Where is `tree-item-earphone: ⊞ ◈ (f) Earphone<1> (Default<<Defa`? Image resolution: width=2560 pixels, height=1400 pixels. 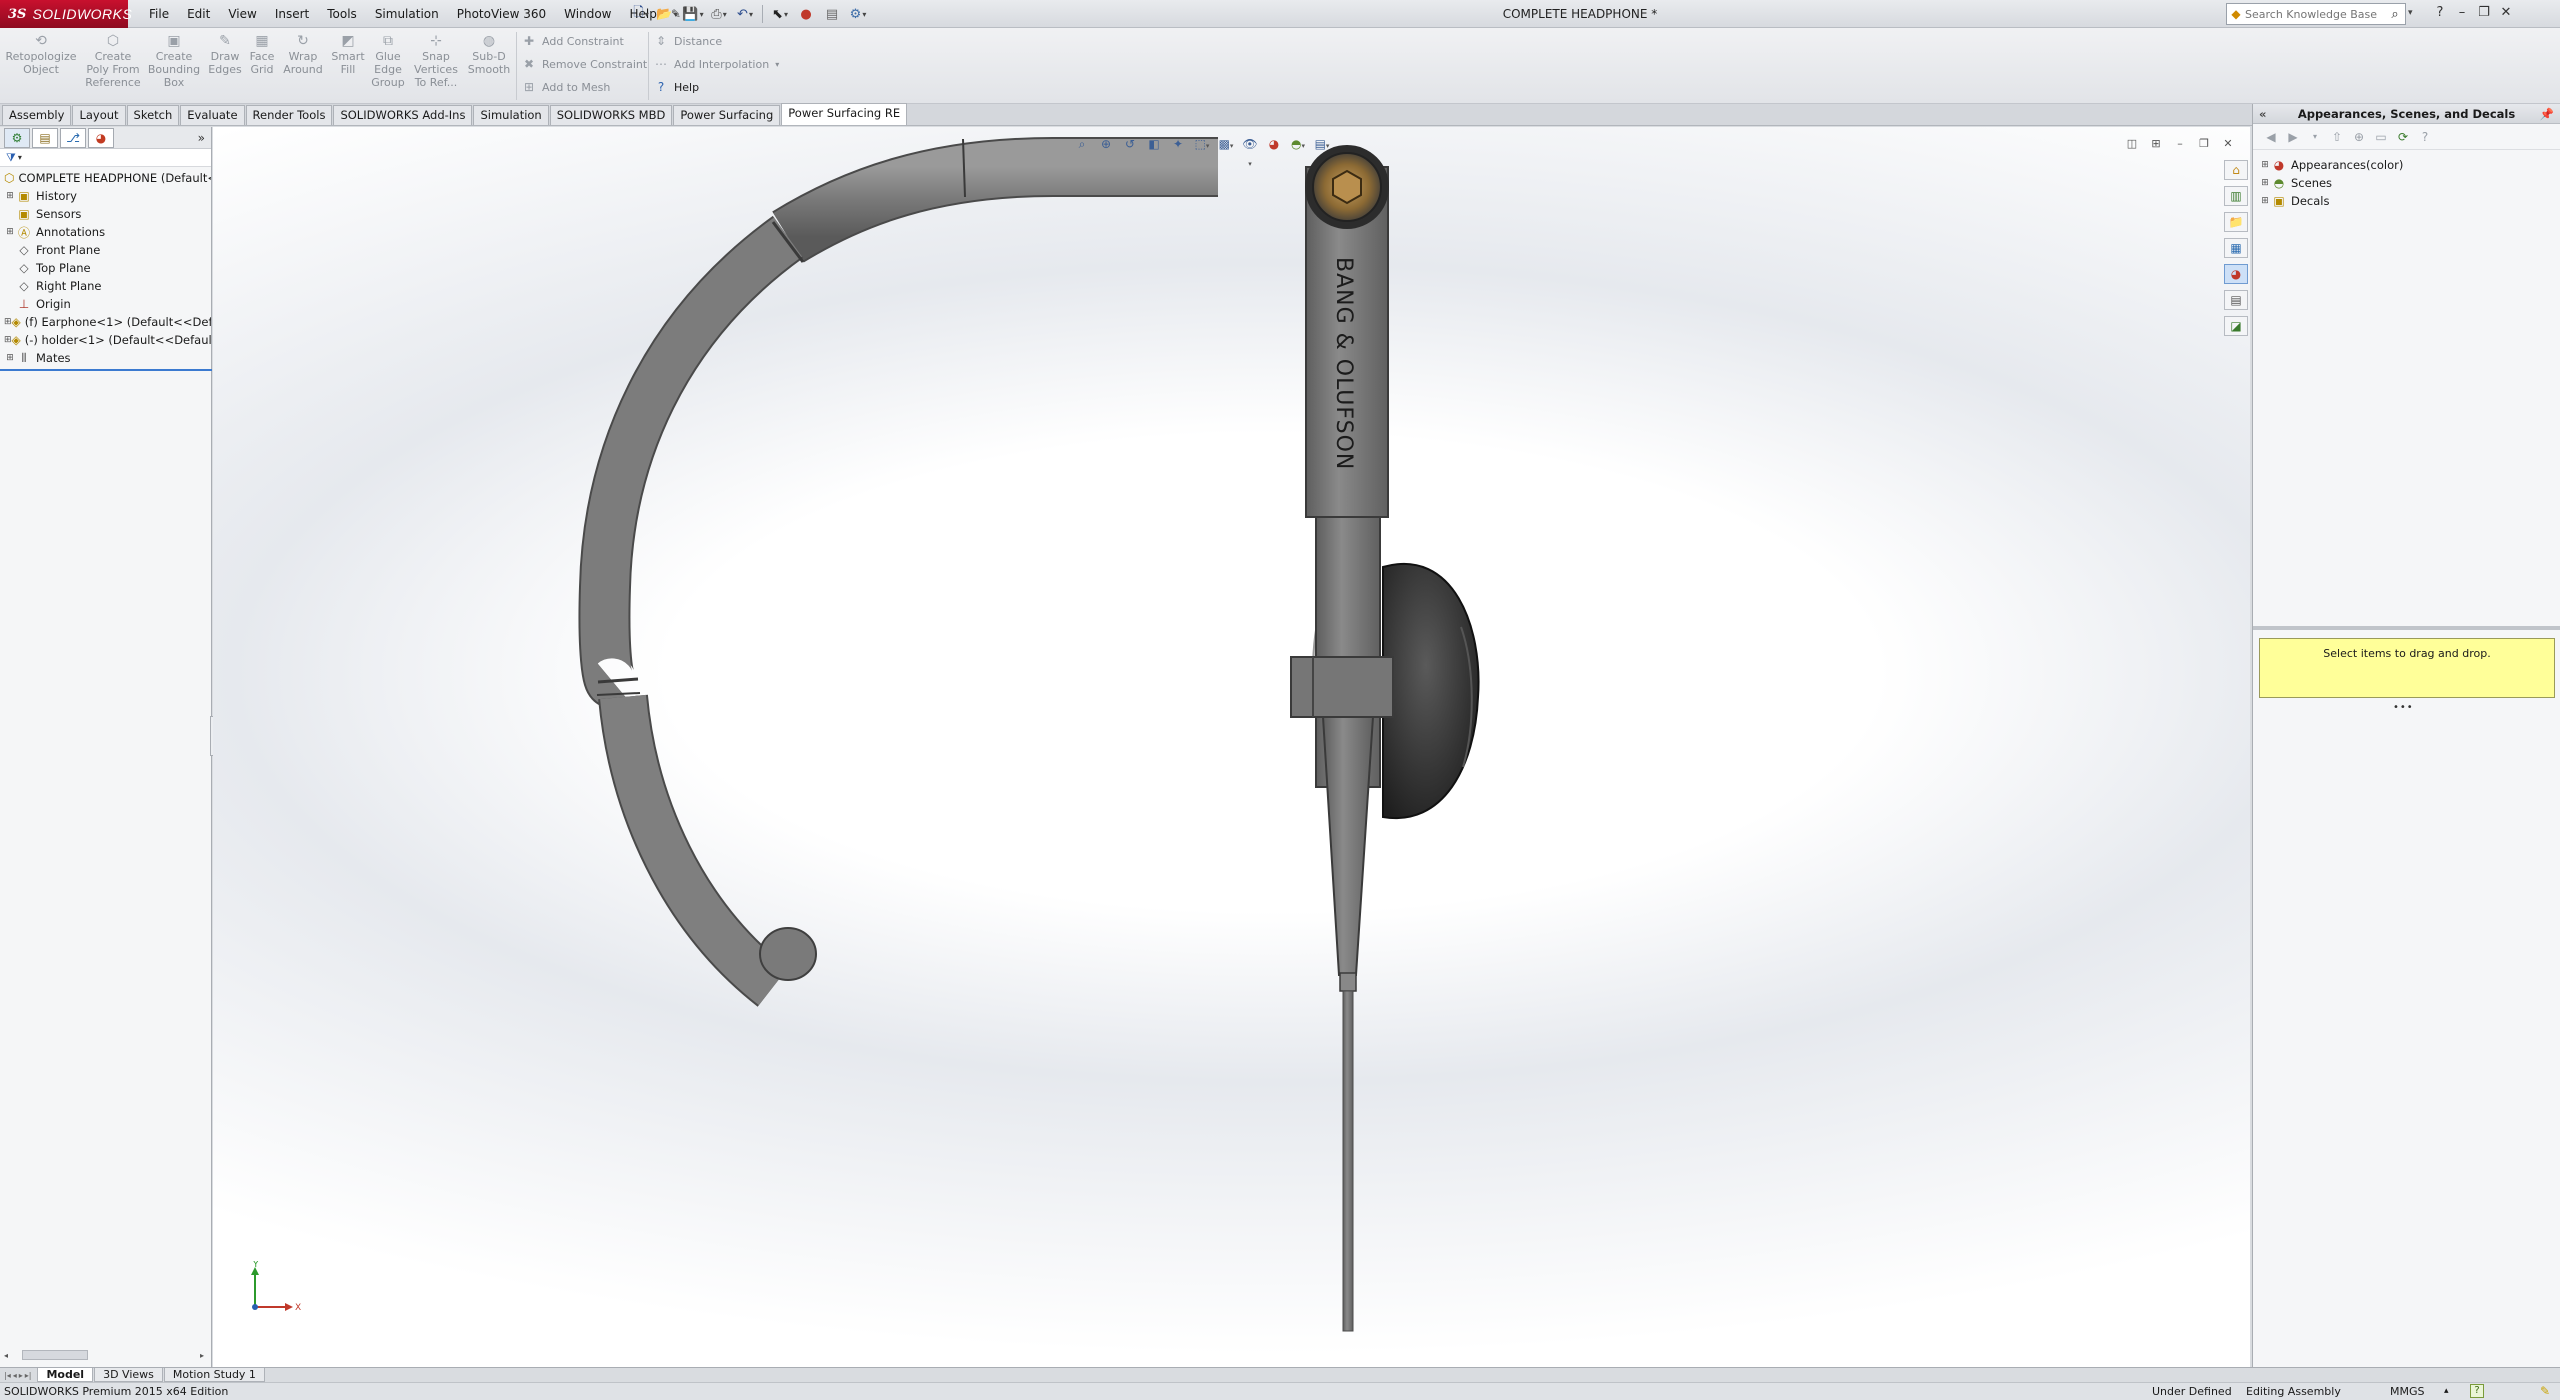
tree-item-earphone: ⊞ ◈ (f) Earphone<1> (Default<<Defa is located at coordinates (105, 322).